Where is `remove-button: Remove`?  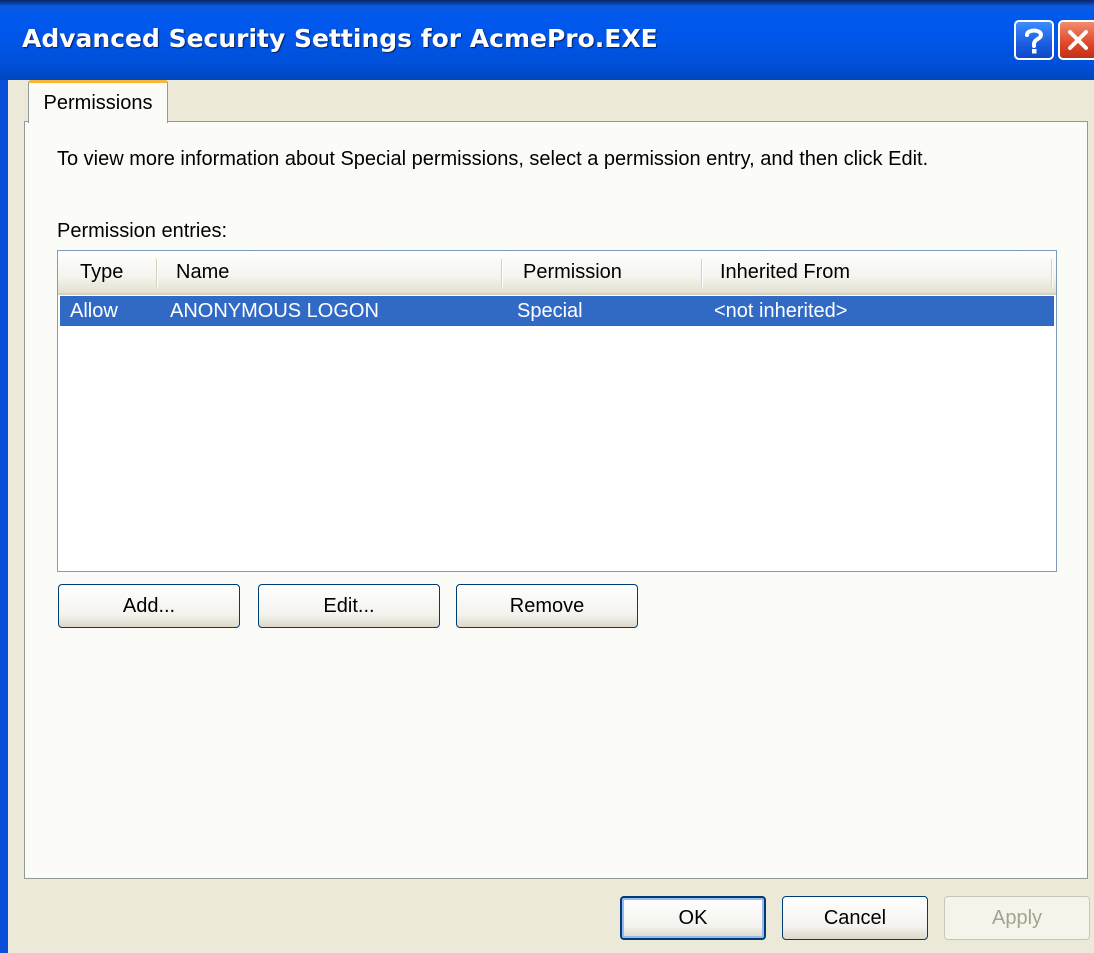
remove-button: Remove is located at coordinates (547, 606).